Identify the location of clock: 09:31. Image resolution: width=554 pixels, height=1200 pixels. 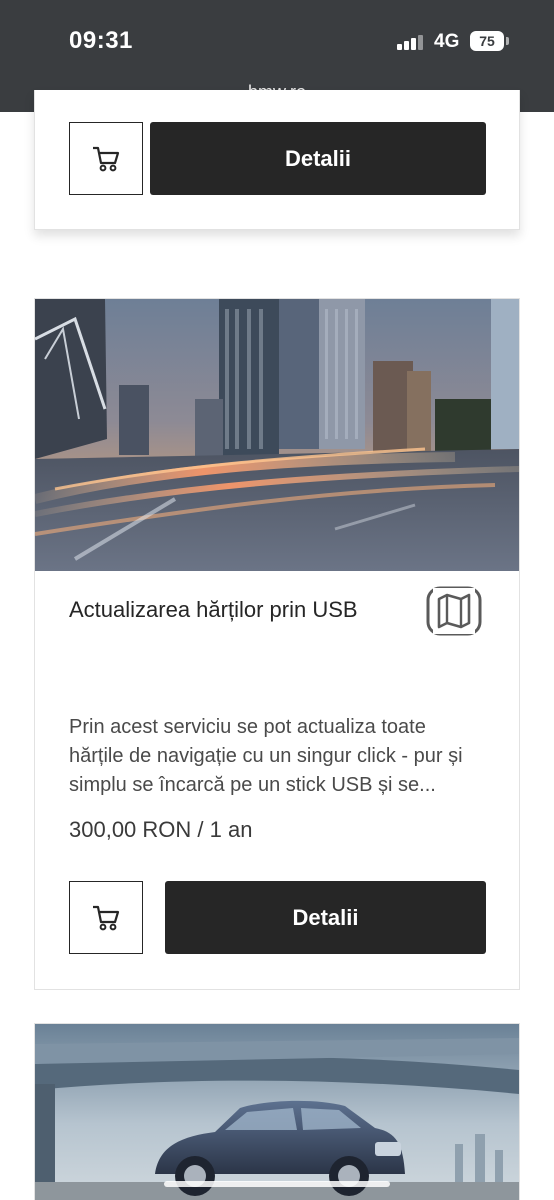
(101, 40).